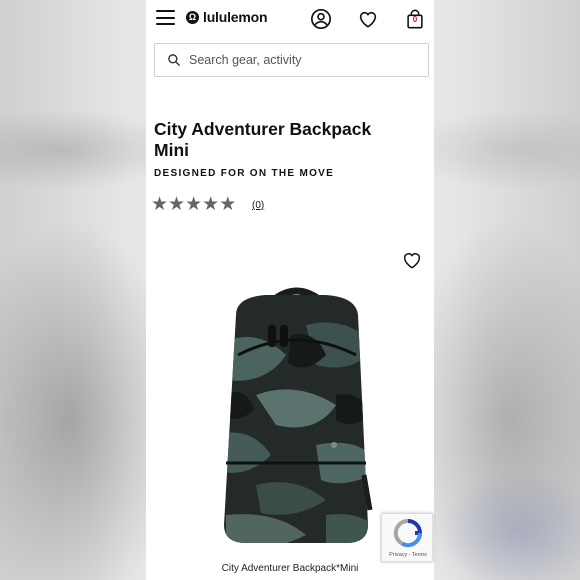 The width and height of the screenshot is (580, 580). Describe the element at coordinates (368, 19) in the screenshot. I see `wishlist-heart-icon` at that location.